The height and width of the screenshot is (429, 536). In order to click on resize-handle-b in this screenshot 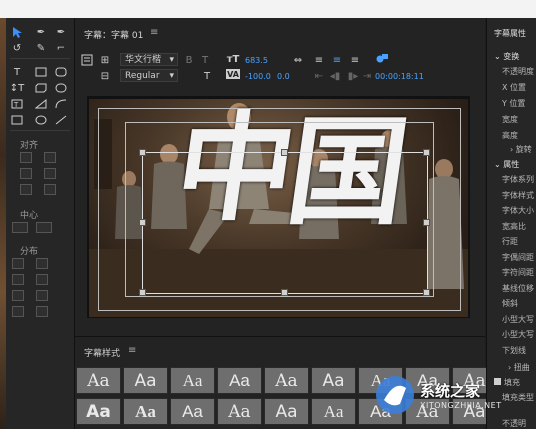, I will do `click(284, 292)`.